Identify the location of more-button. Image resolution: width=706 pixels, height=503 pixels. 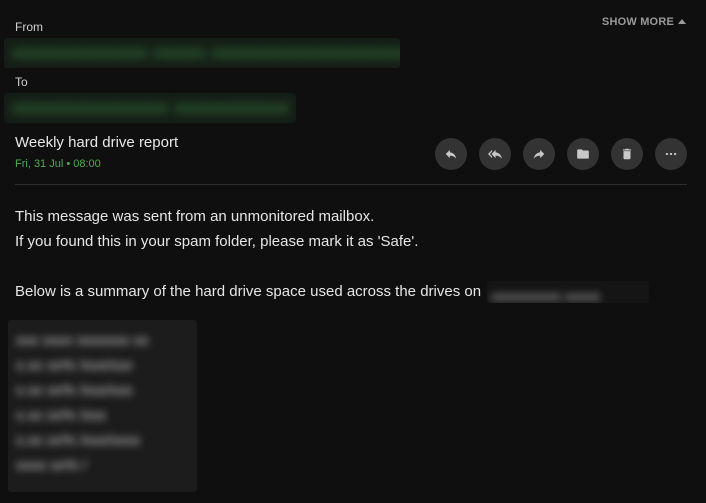
(671, 154).